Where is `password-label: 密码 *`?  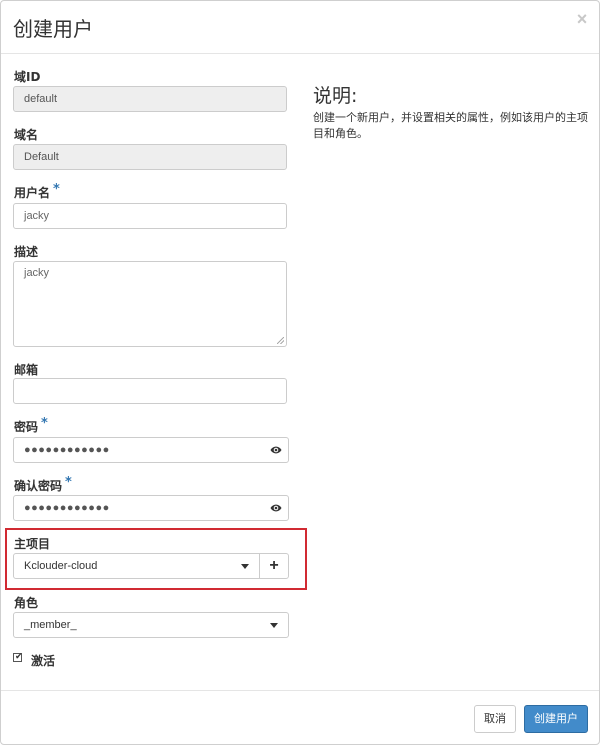 password-label: 密码 * is located at coordinates (31, 425).